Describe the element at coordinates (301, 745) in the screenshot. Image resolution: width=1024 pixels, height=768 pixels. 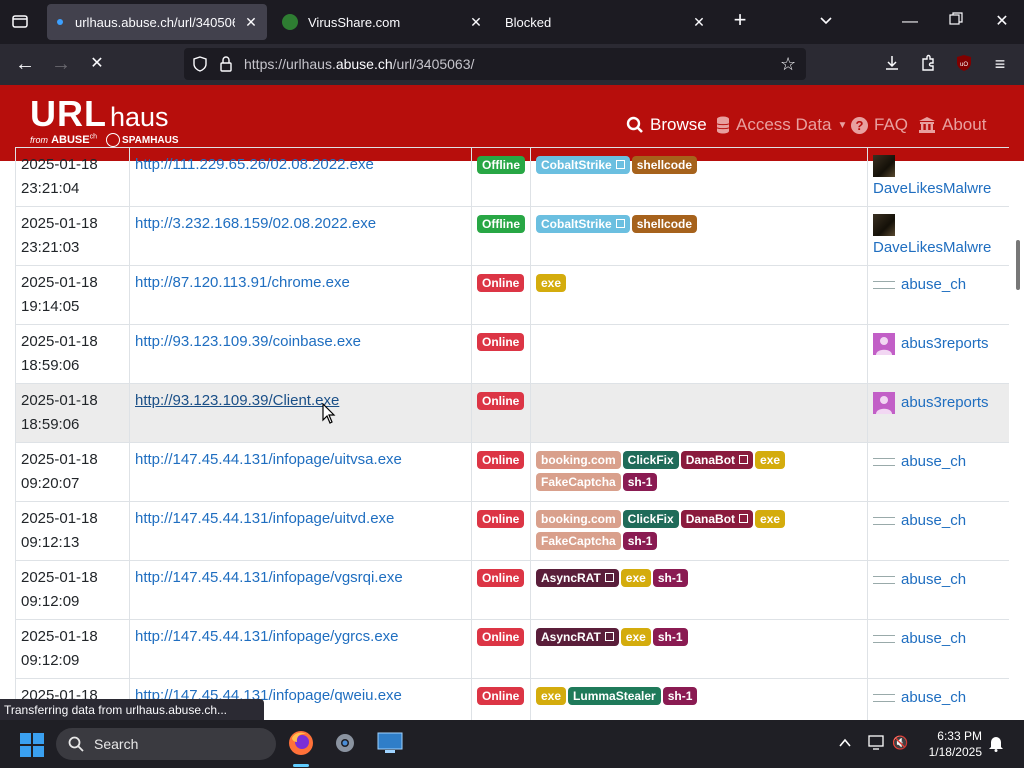
I see `firefox-taskbar-icon` at that location.